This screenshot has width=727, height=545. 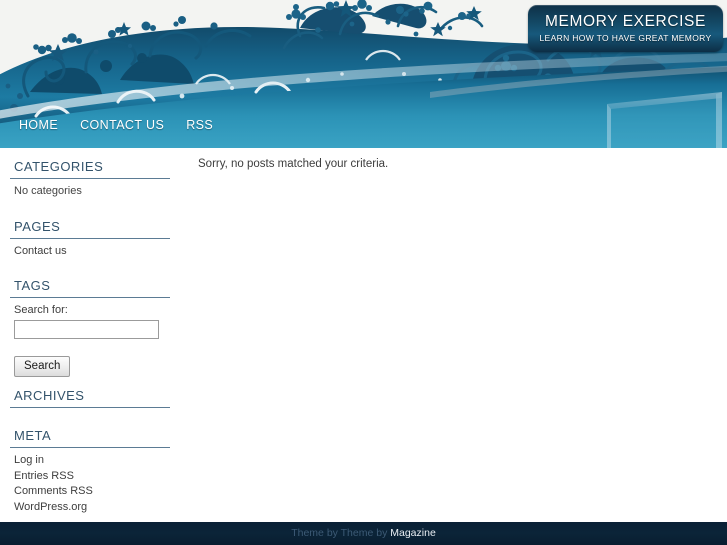 I want to click on widget-tags: TAGS Search for:, so click(x=95, y=327).